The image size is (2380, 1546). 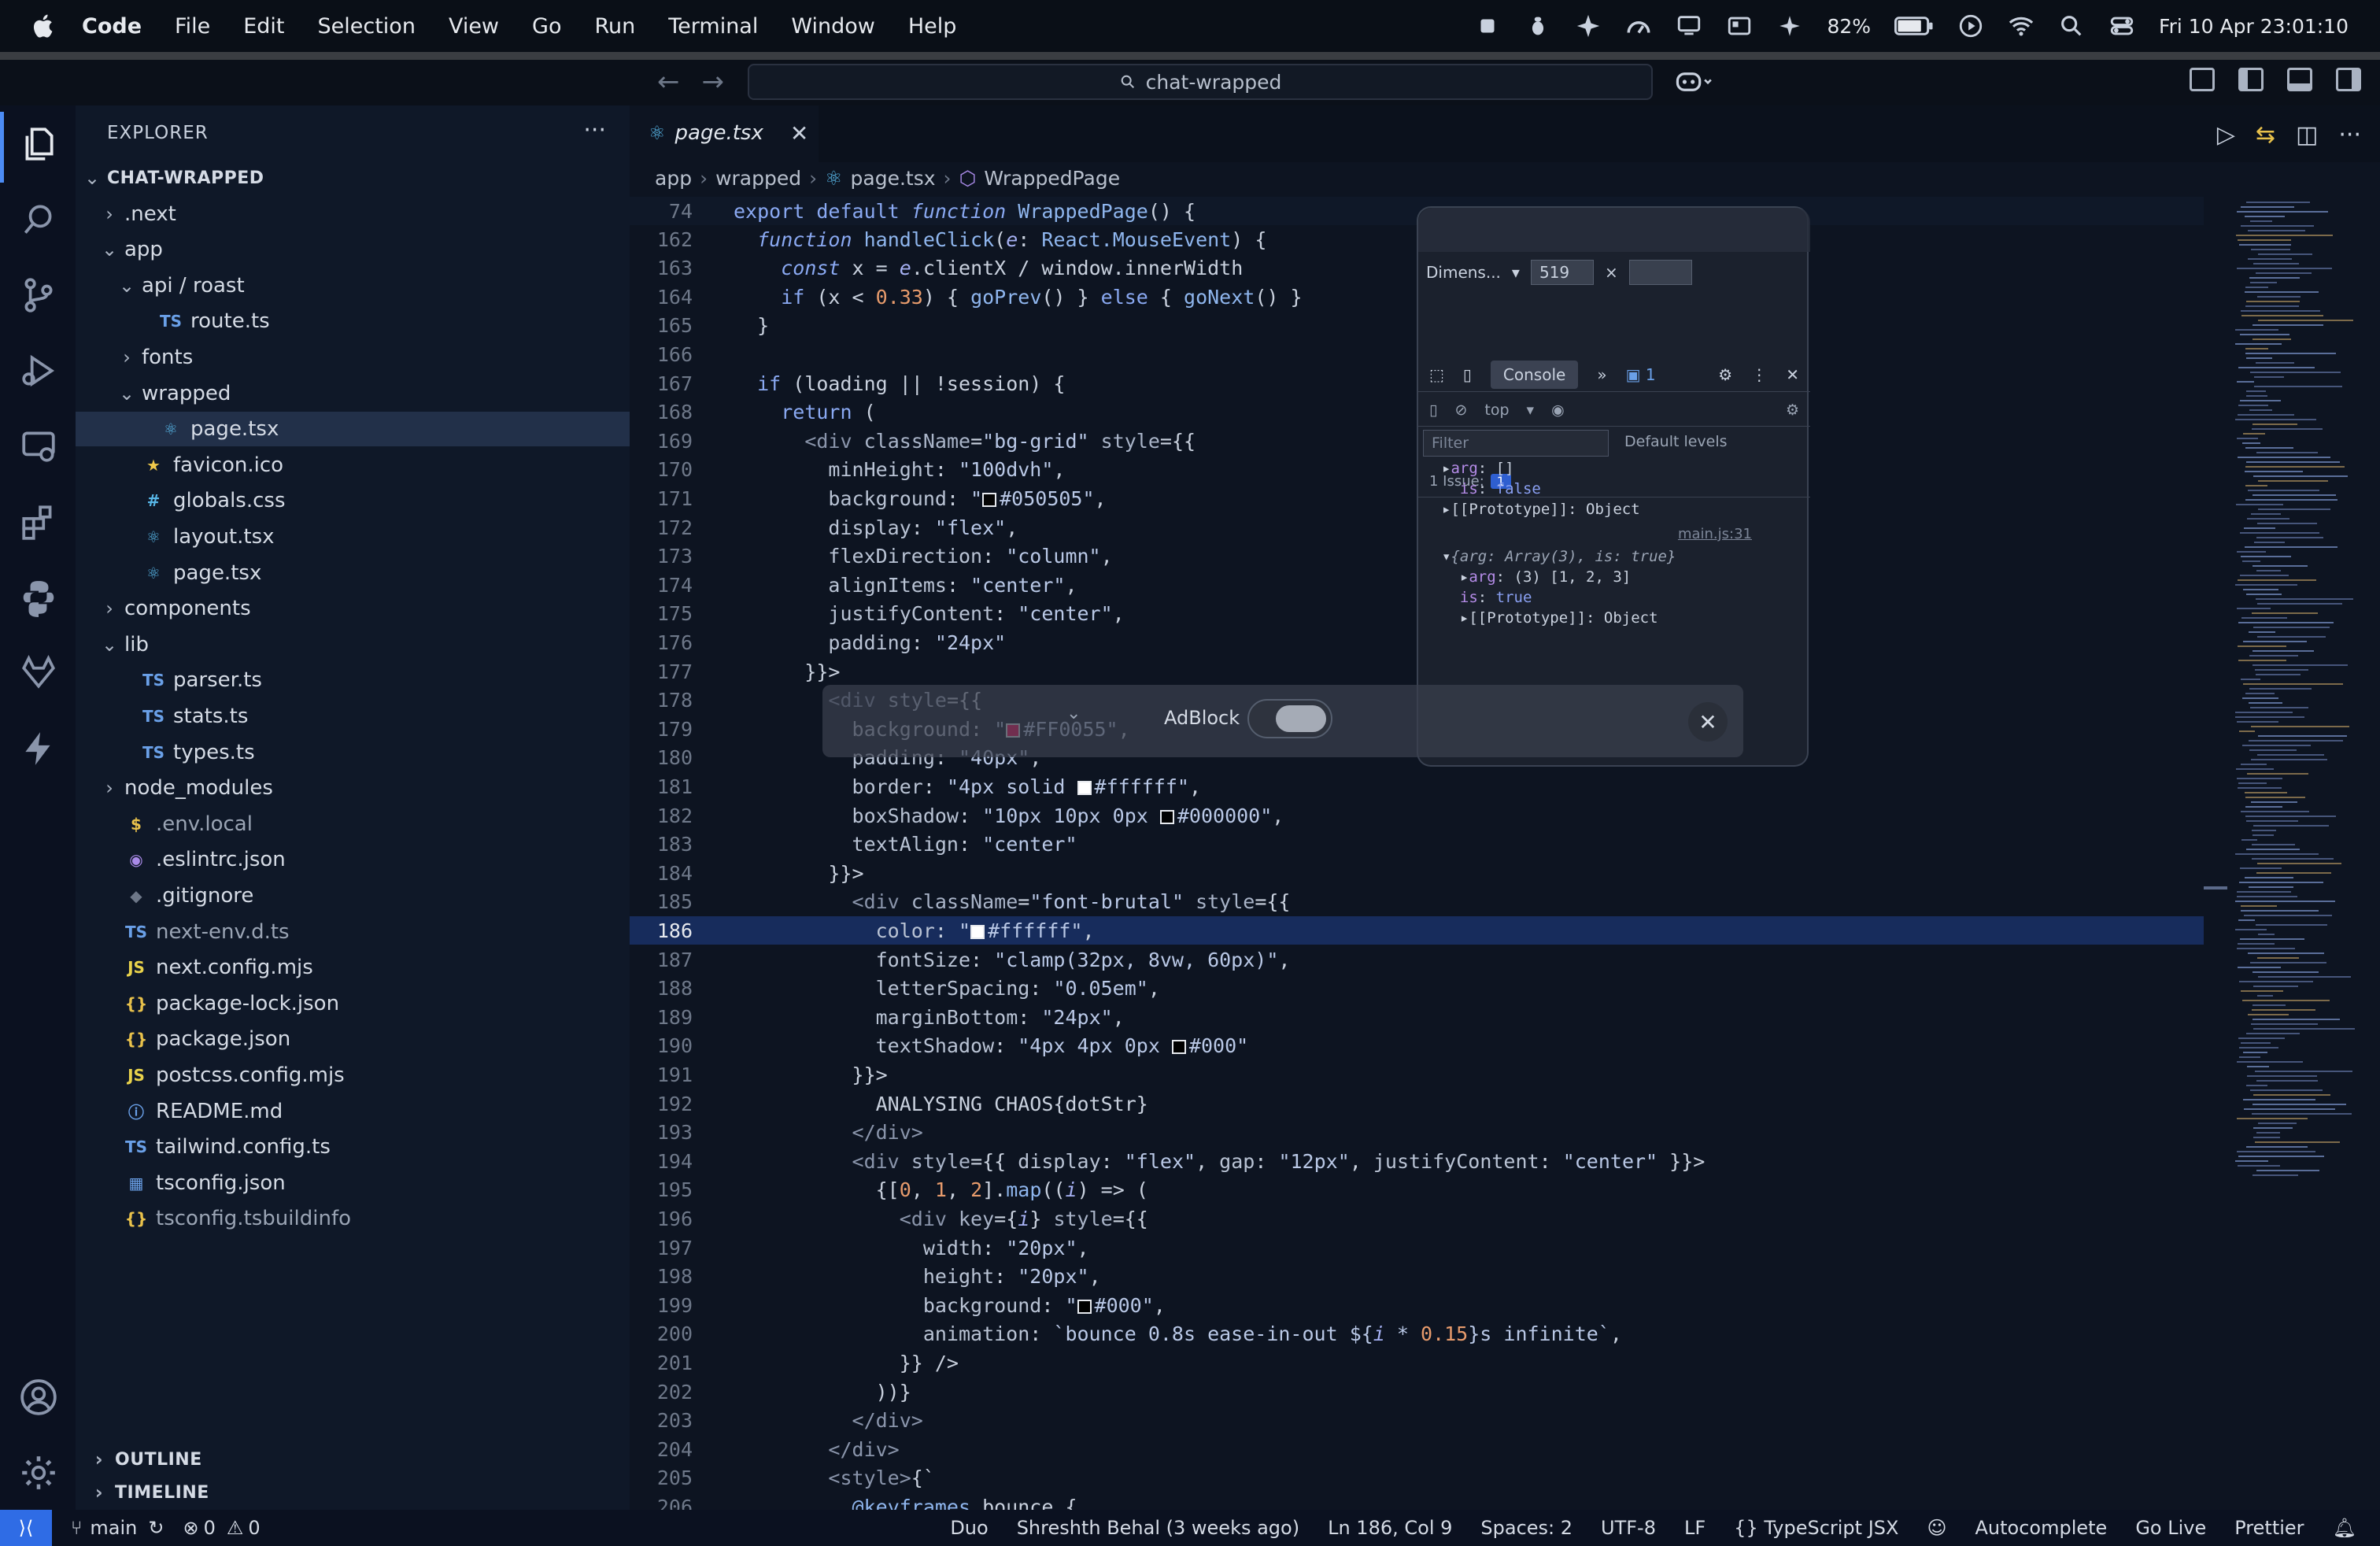 I want to click on source-control-icon, so click(x=38, y=296).